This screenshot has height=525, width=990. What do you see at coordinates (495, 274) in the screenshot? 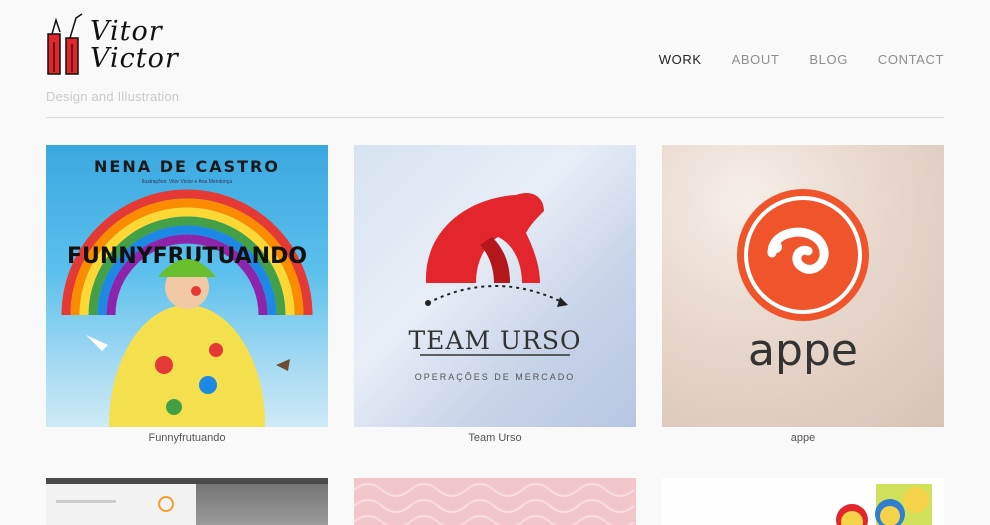
I see `red-bear-logo-icon` at bounding box center [495, 274].